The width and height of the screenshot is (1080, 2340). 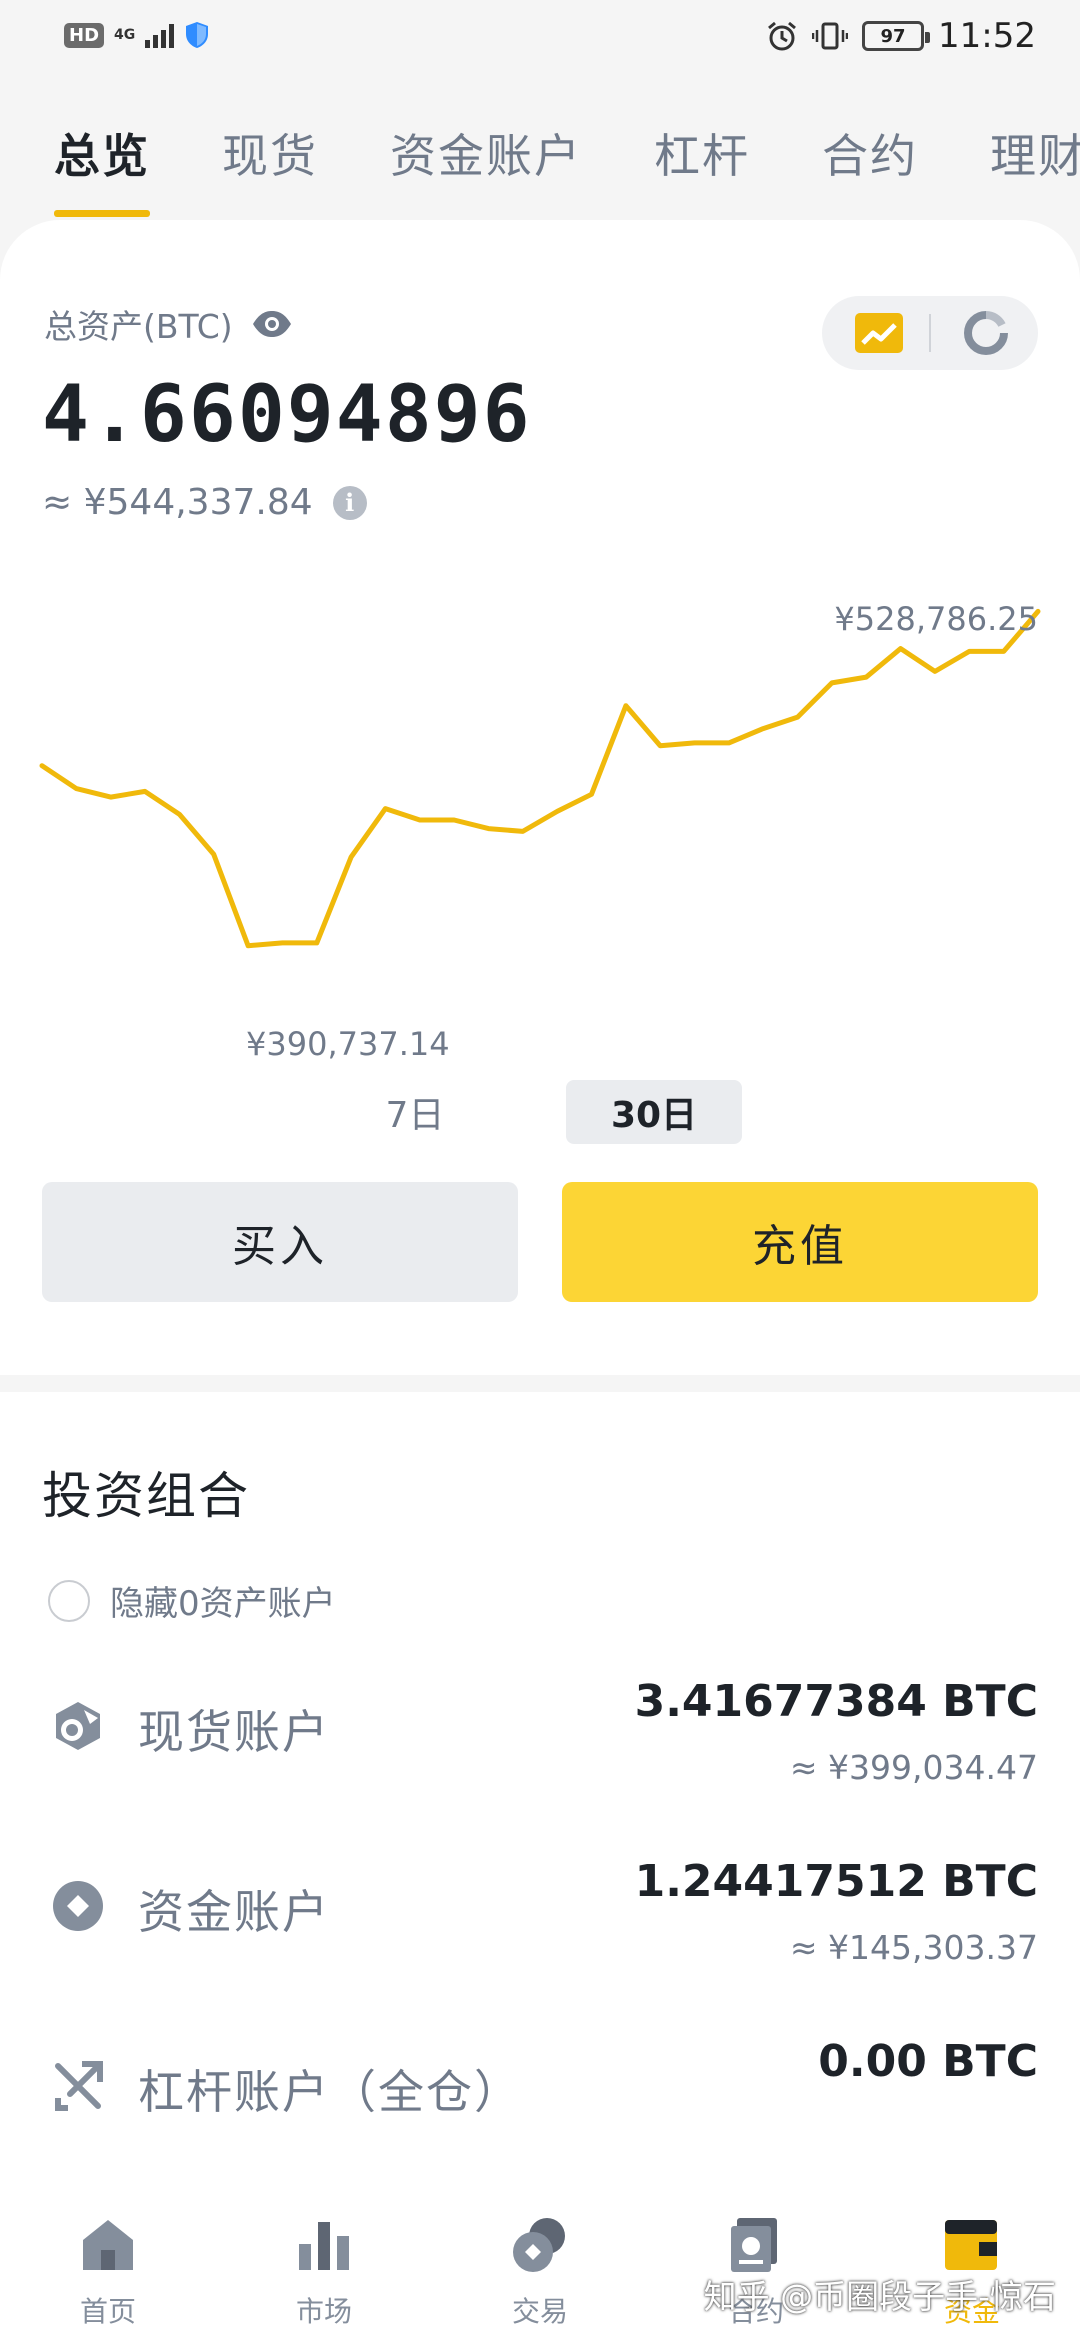 I want to click on account-tabs: 总览 现货 资金账户 杠杆 合约 理财, so click(x=540, y=165).